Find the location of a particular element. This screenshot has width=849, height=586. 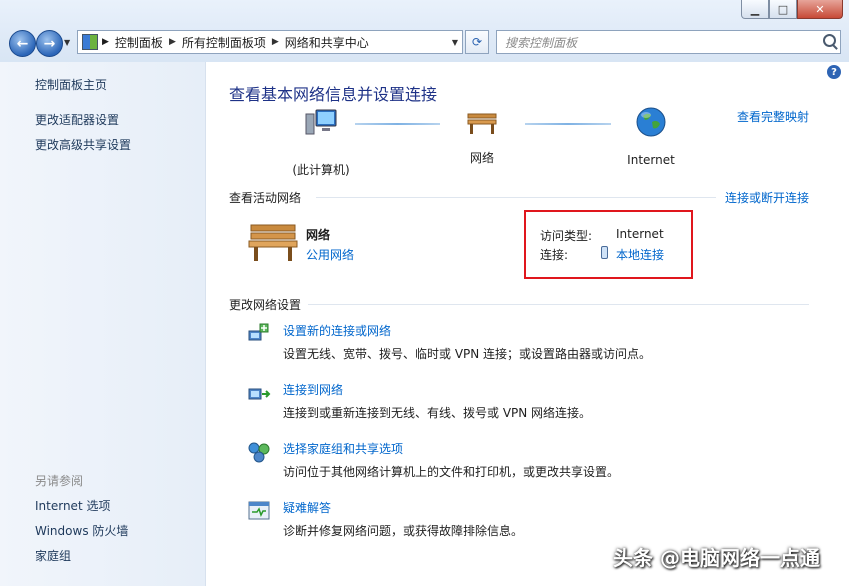

search-placeholder: 搜索控制面板 is located at coordinates (541, 42).